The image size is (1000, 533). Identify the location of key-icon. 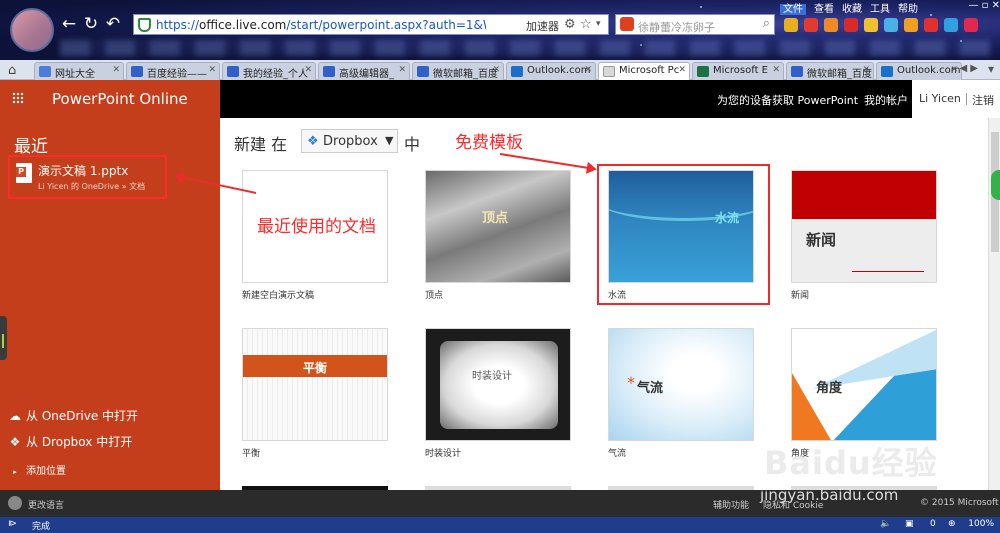
(871, 25).